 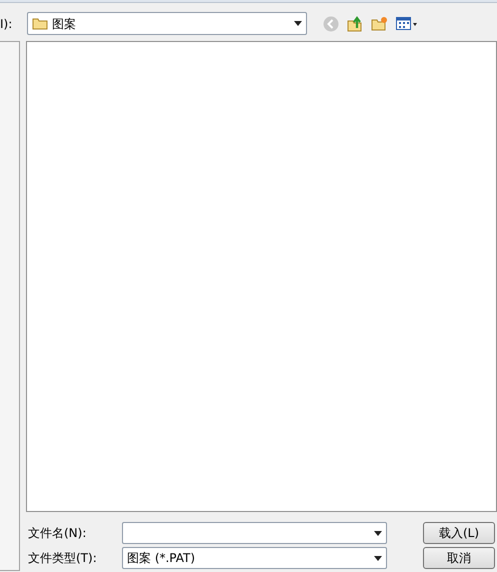 What do you see at coordinates (254, 558) in the screenshot?
I see `file-type-dropdown: 图案 (*.PAT)` at bounding box center [254, 558].